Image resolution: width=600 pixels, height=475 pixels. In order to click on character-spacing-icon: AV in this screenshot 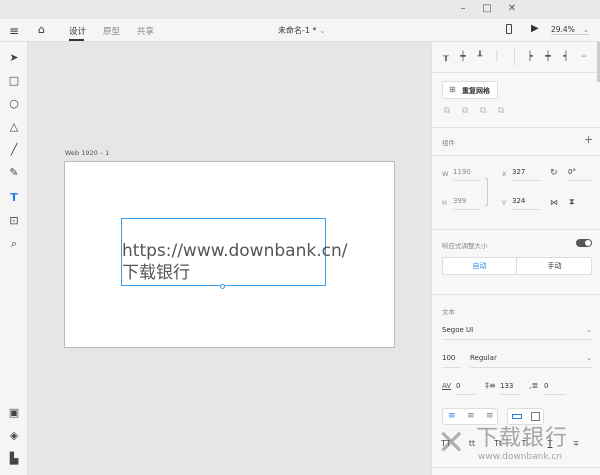, I will do `click(447, 386)`.